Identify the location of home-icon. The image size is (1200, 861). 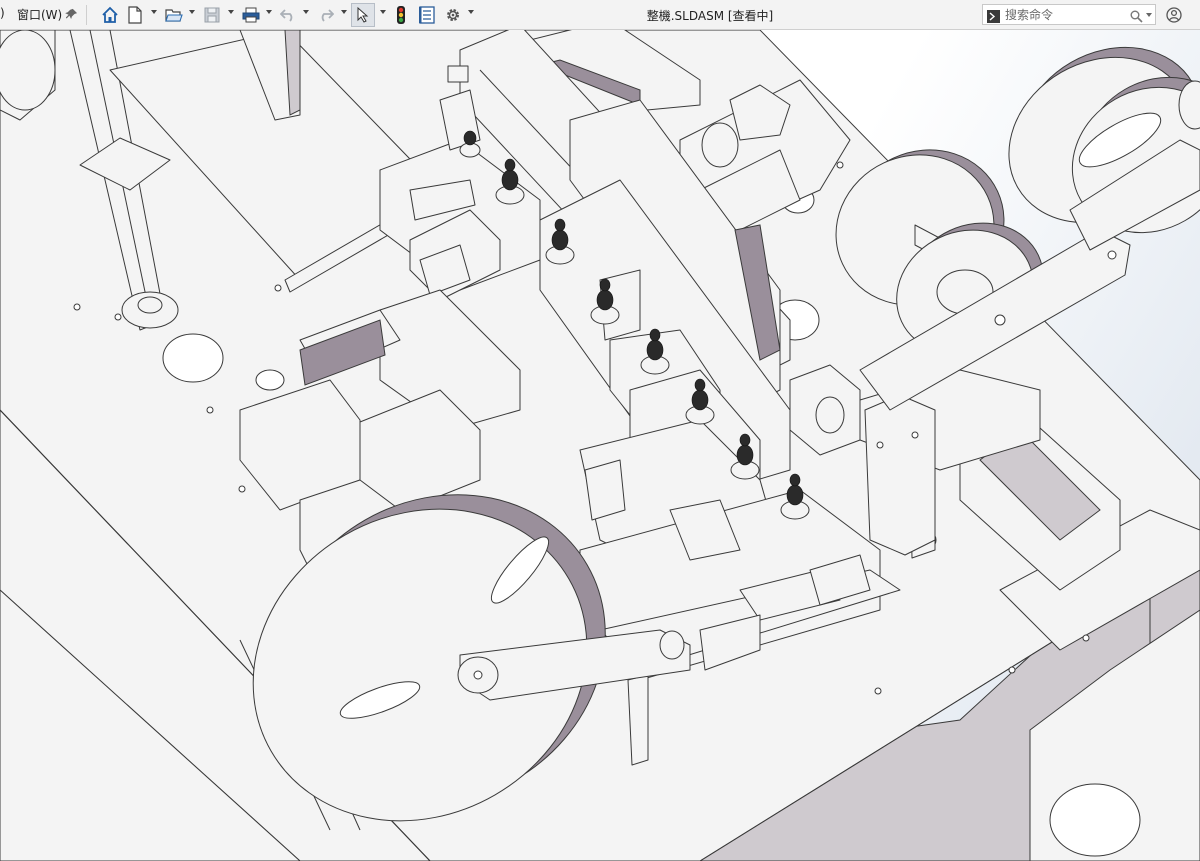
(110, 15).